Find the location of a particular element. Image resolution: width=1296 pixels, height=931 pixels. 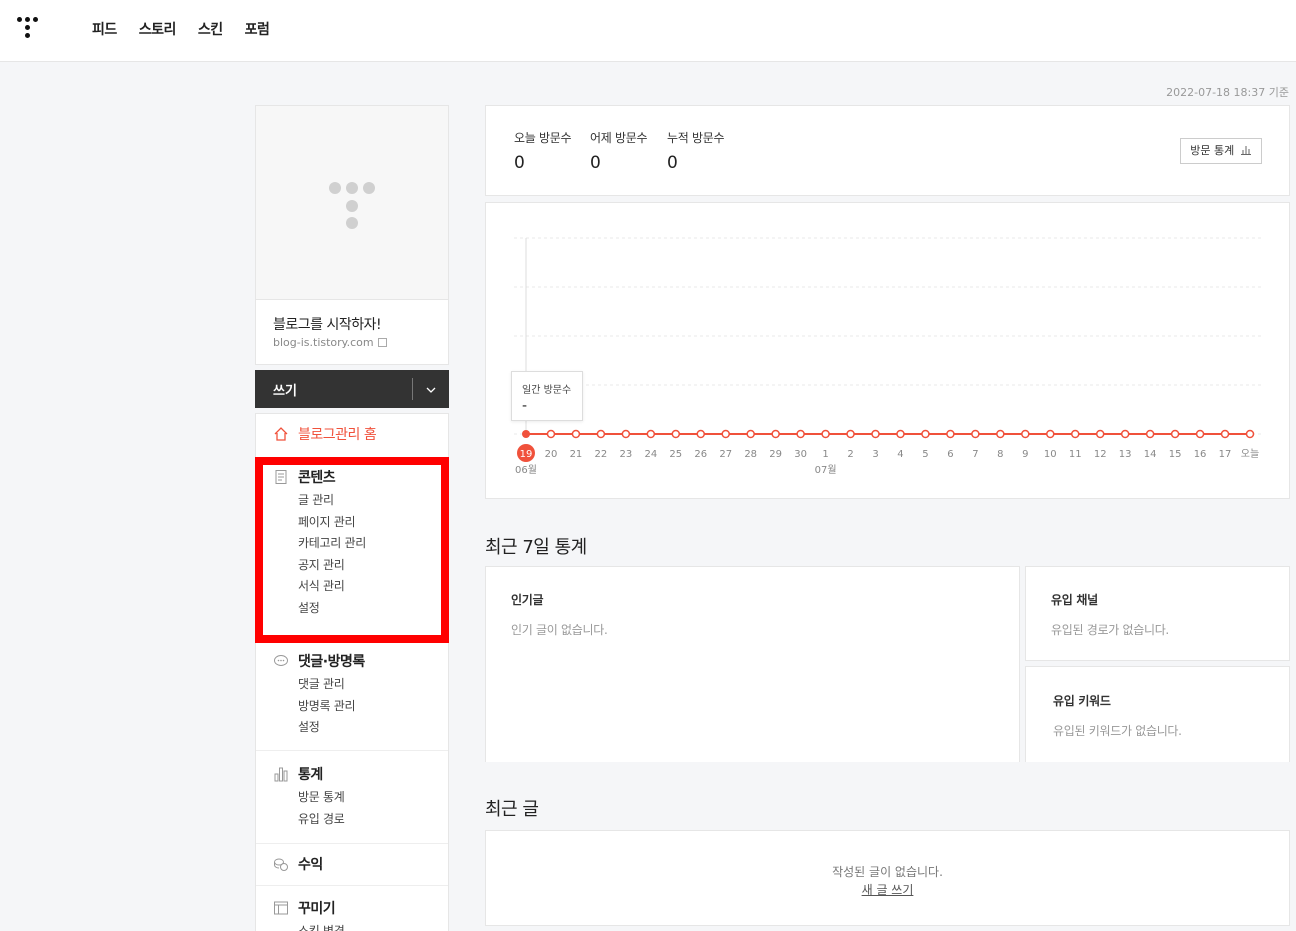

referrer-channel-empty: 유입된 경로가 없습니다. is located at coordinates (1110, 630).